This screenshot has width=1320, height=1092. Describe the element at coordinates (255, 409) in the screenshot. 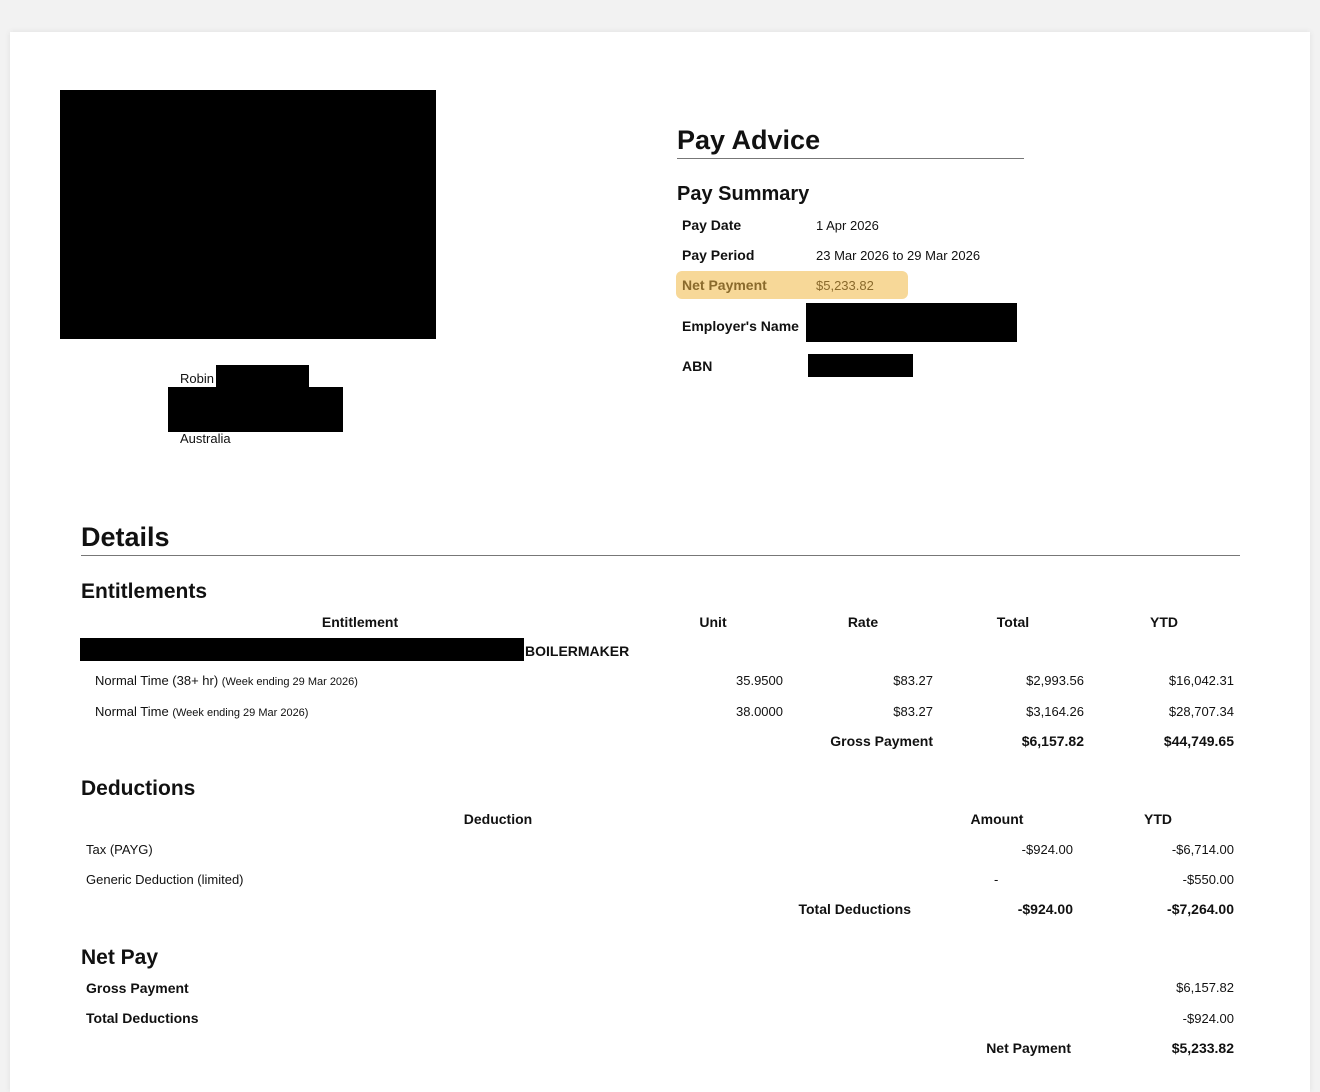

I see `redacted-address` at that location.